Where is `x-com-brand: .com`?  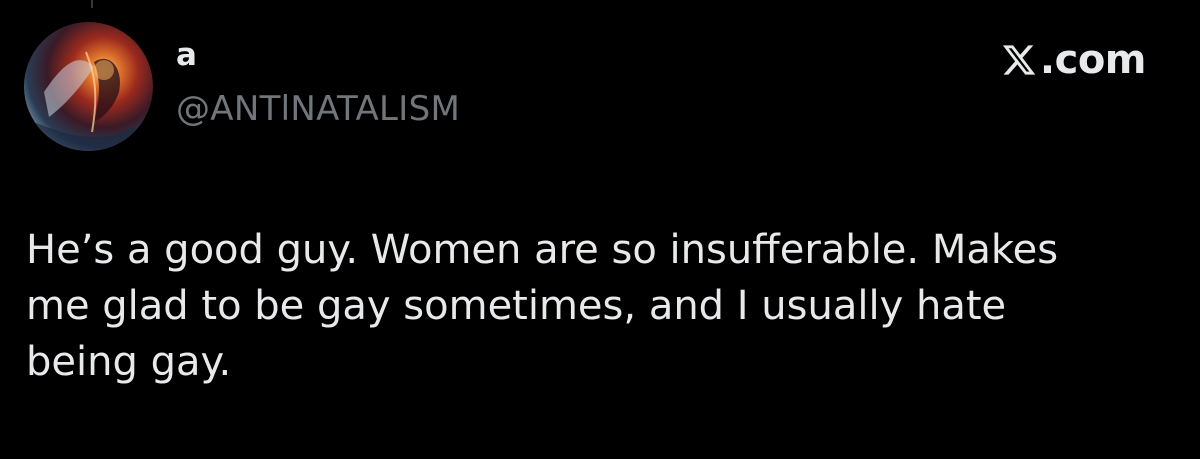
x-com-brand: .com is located at coordinates (1074, 60).